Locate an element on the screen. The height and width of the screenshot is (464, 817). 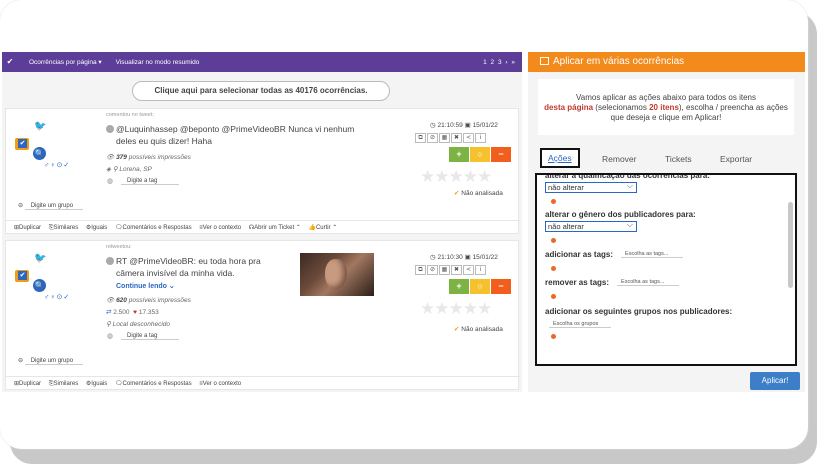
group-field: ⊖ Digite um grupo is located at coordinates (50, 361).